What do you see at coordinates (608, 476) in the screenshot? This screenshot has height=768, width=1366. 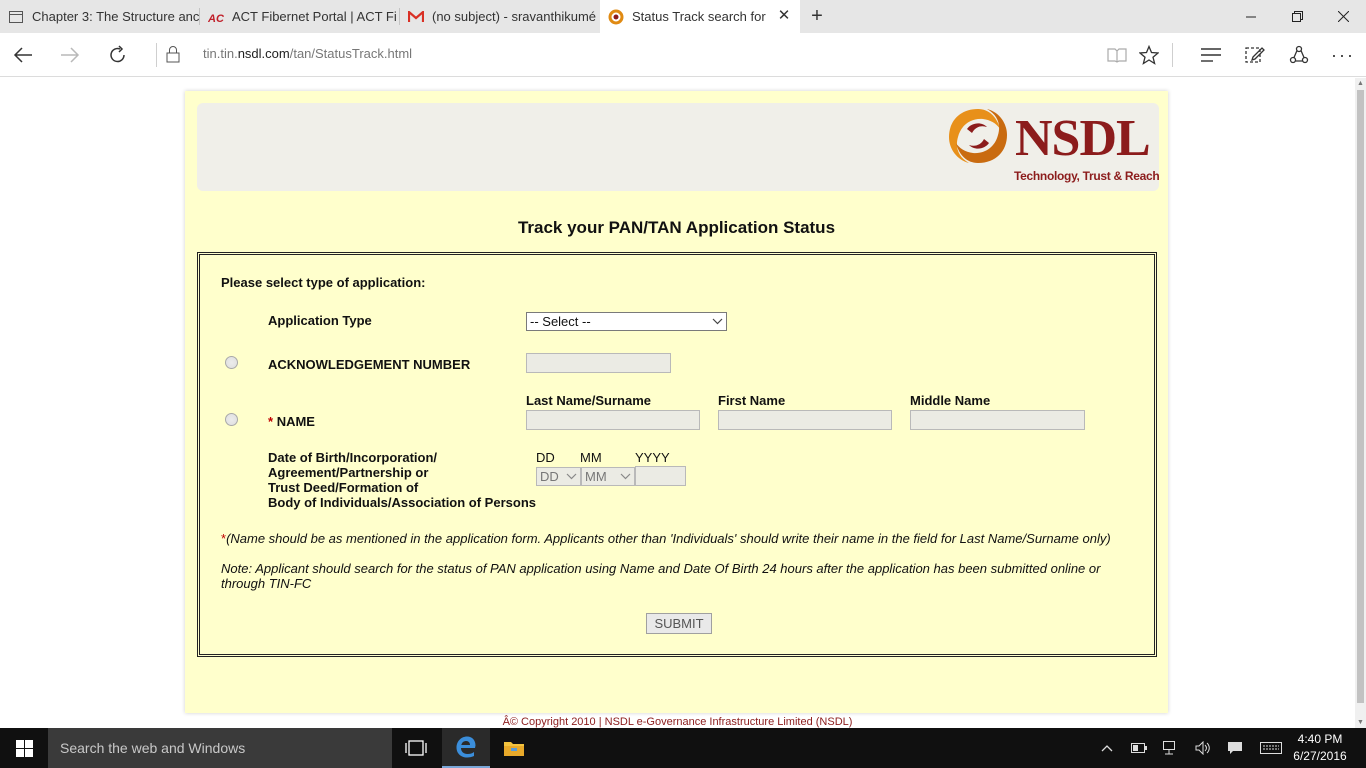 I see `dob-month-select: MM` at bounding box center [608, 476].